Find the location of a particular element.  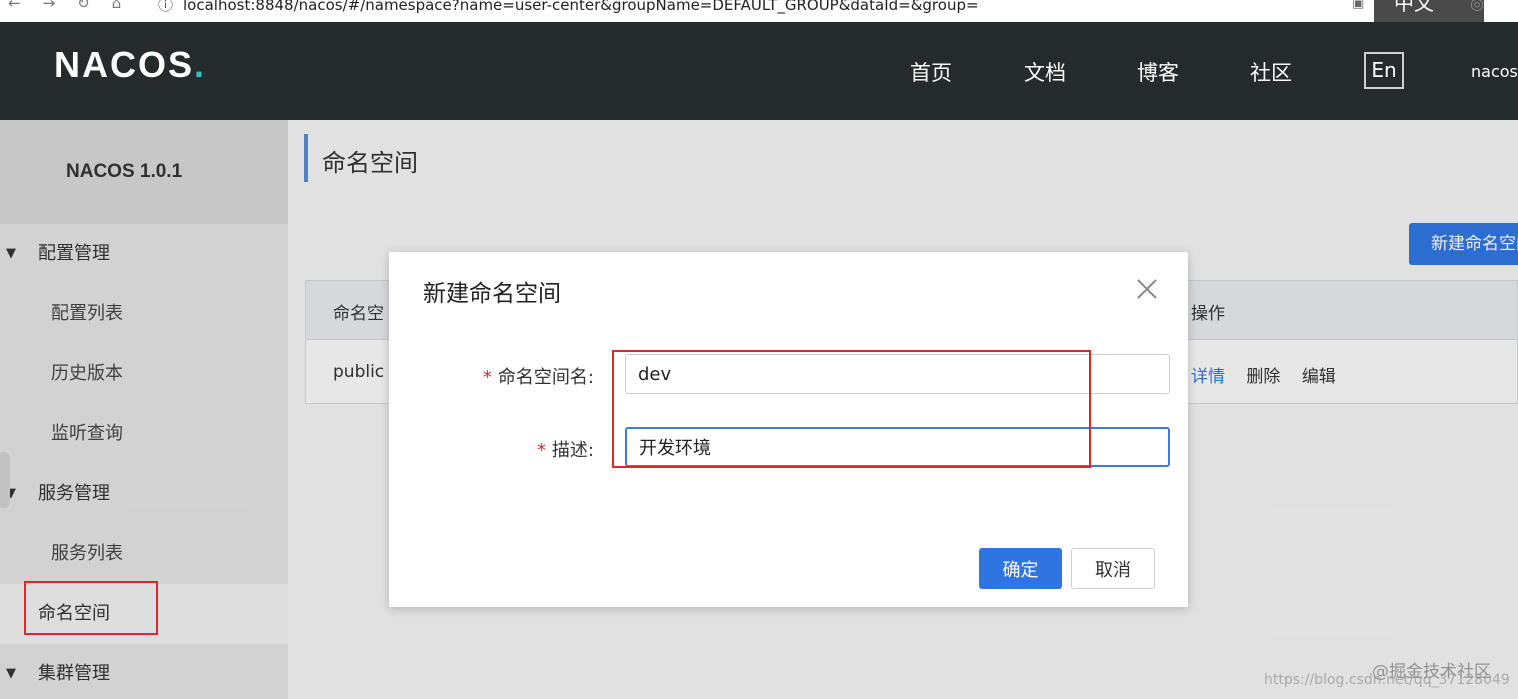

language-chip: 中文 is located at coordinates (1429, 11).